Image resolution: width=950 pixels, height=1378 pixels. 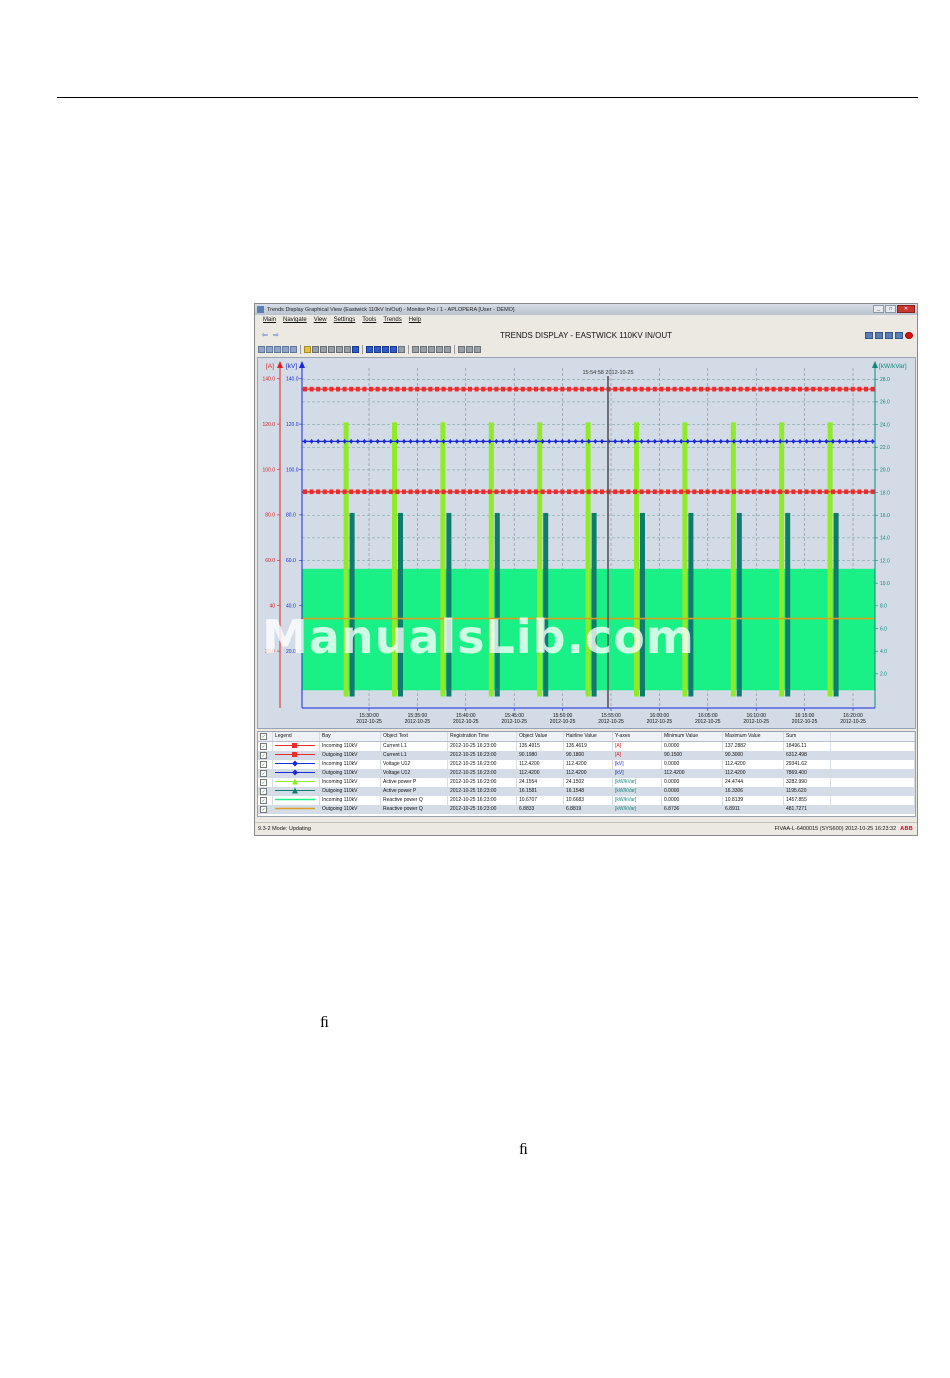 What do you see at coordinates (753, 737) in the screenshot?
I see `col-maximum-value: Maximum Value` at bounding box center [753, 737].